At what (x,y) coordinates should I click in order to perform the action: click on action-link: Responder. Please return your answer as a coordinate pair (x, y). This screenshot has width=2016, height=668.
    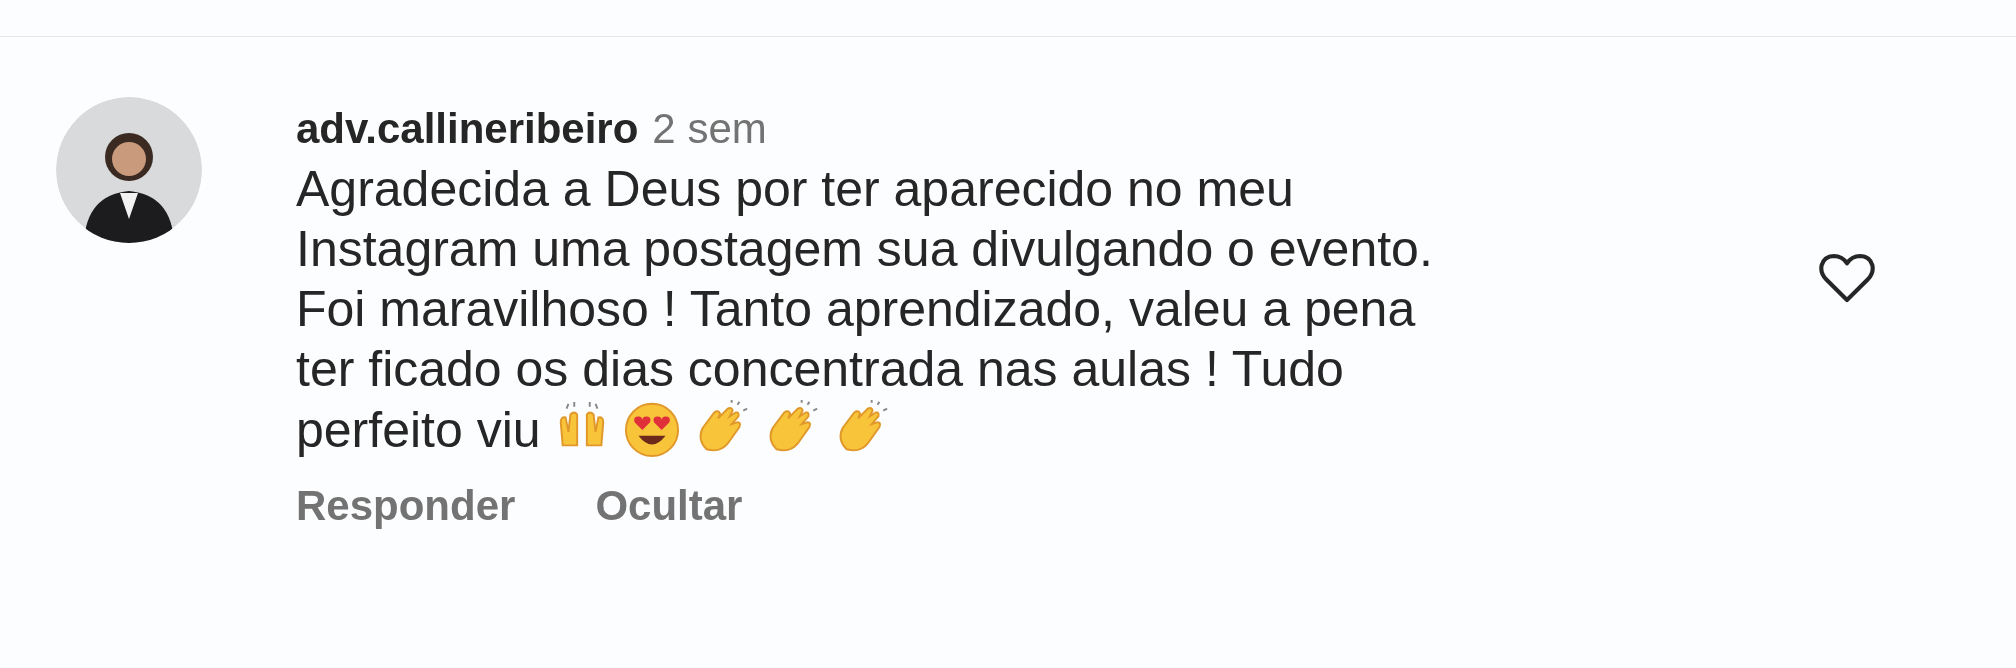
    Looking at the image, I should click on (406, 506).